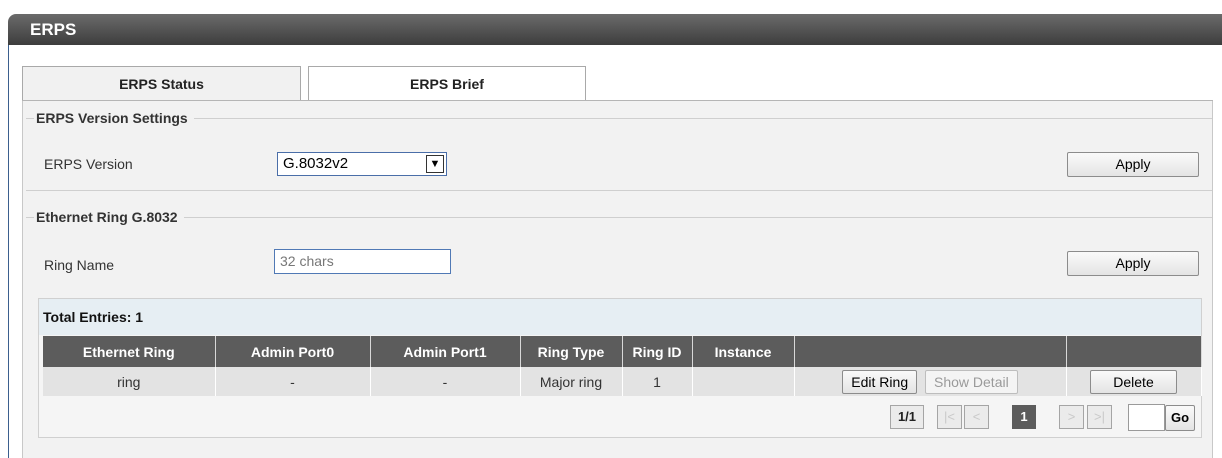 This screenshot has width=1222, height=458. What do you see at coordinates (657, 351) in the screenshot?
I see `col-ring-id: Ring ID` at bounding box center [657, 351].